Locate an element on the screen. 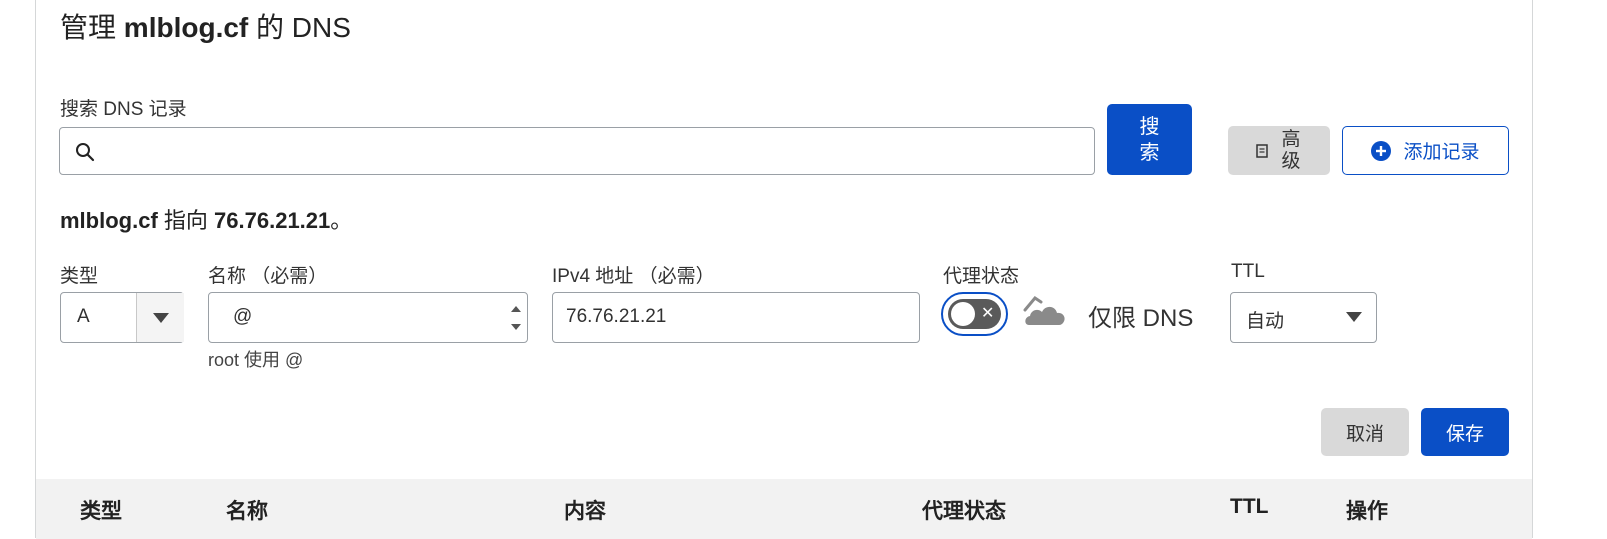 The height and width of the screenshot is (539, 1607). search-button-label: 搜索 is located at coordinates (1149, 139).